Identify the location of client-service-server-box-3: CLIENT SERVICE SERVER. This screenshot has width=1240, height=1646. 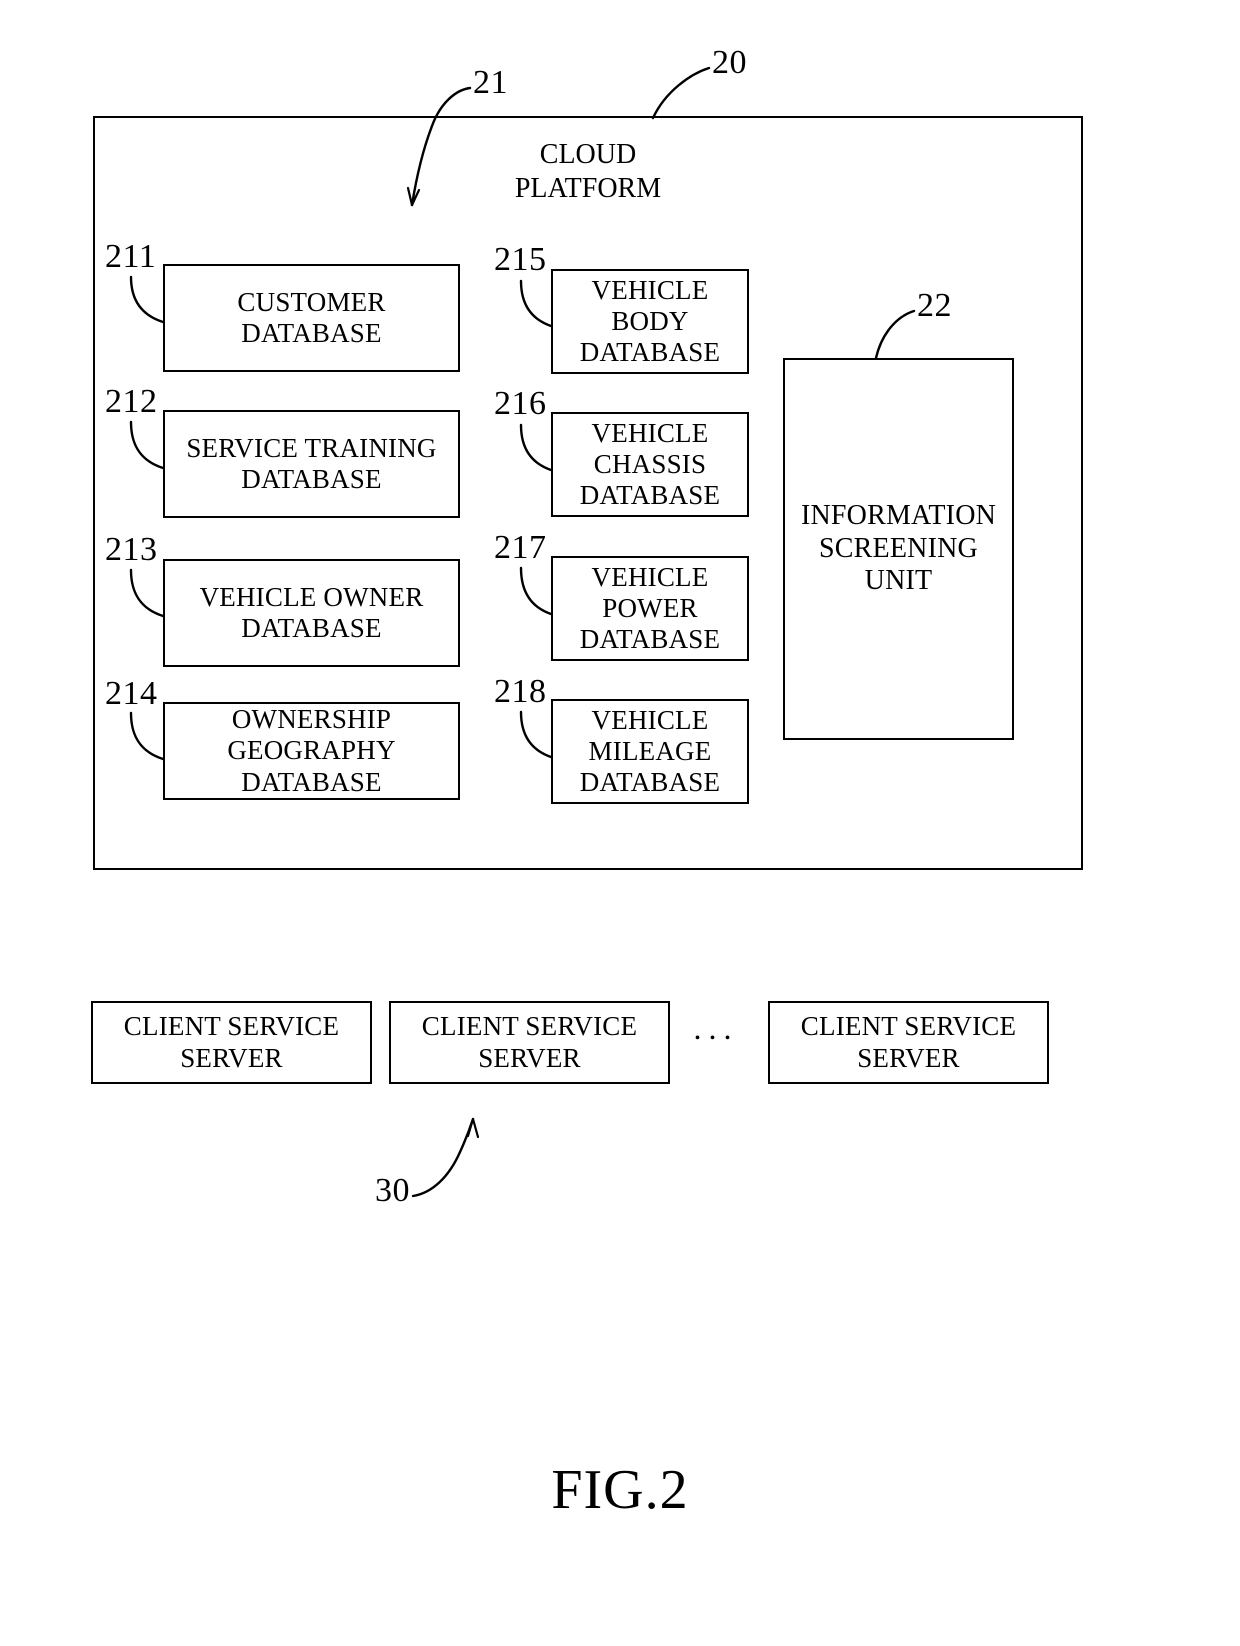
(908, 1042).